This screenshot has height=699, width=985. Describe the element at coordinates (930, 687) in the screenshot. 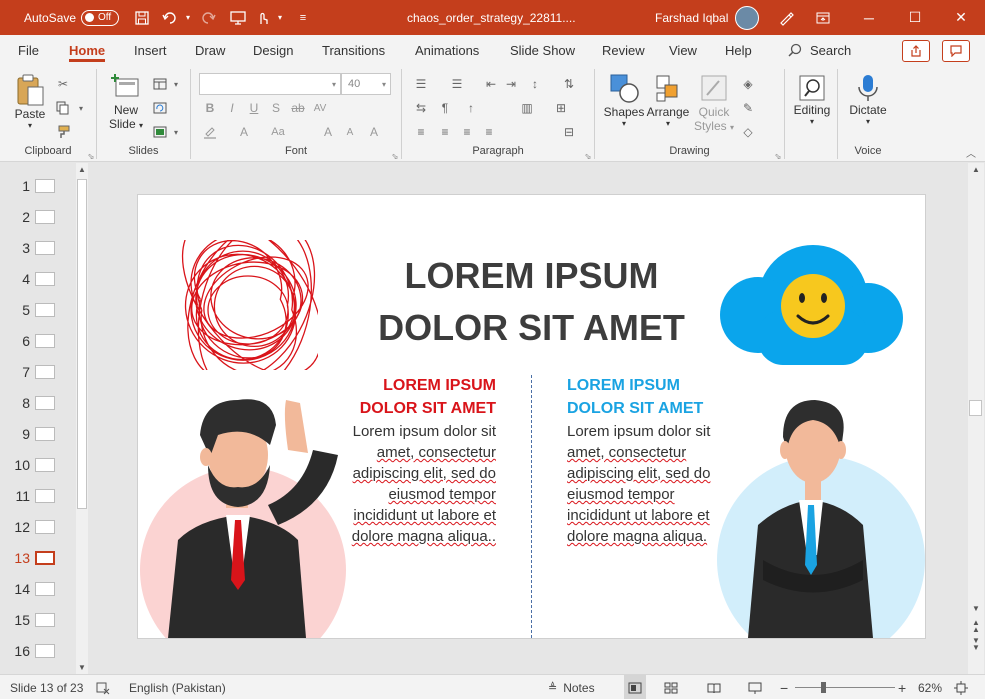

I see `zoom-level: 62%` at that location.